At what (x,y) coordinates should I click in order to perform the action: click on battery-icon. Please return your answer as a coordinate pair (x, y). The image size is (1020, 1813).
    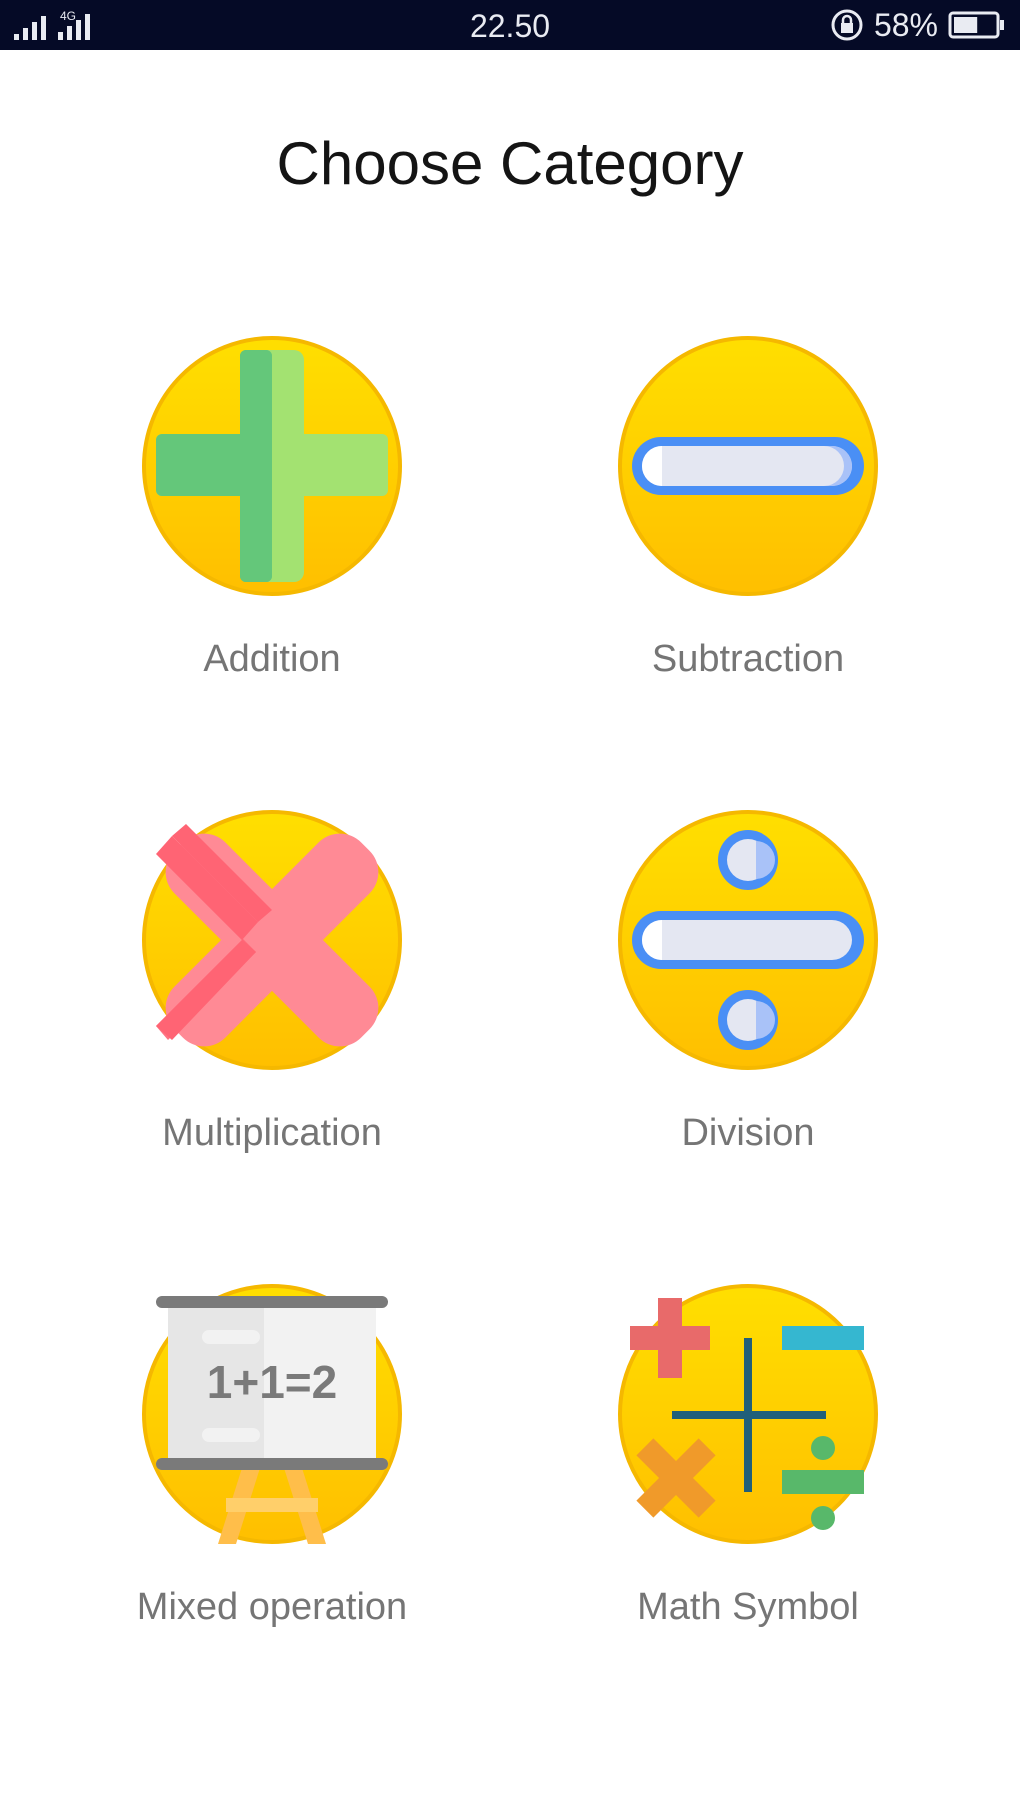
    Looking at the image, I should click on (976, 25).